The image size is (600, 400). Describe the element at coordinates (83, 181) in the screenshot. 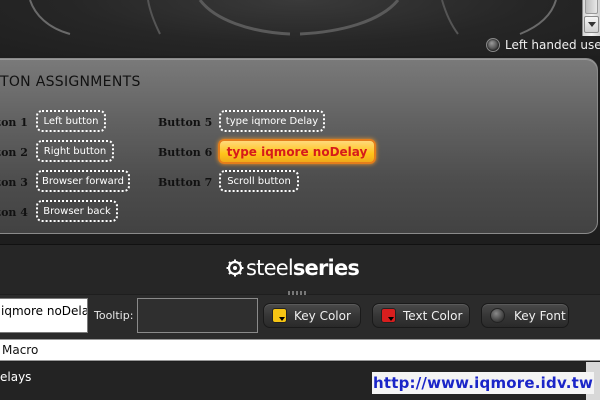

I see `button-3-assignment: Browser forward` at that location.